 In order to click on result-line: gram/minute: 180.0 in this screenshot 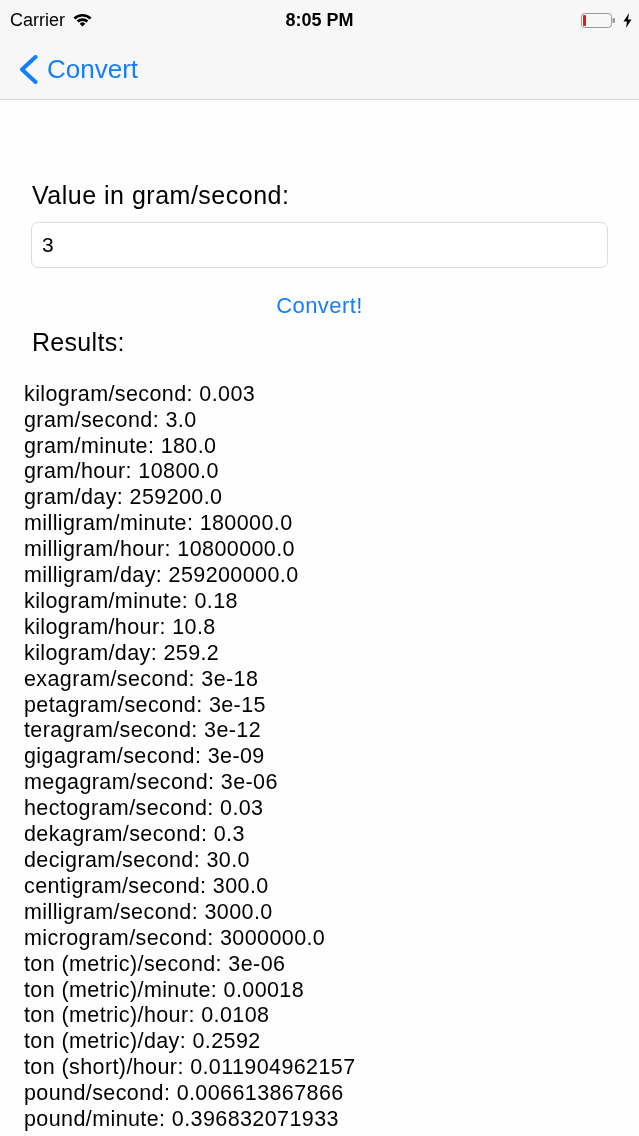, I will do `click(121, 446)`.